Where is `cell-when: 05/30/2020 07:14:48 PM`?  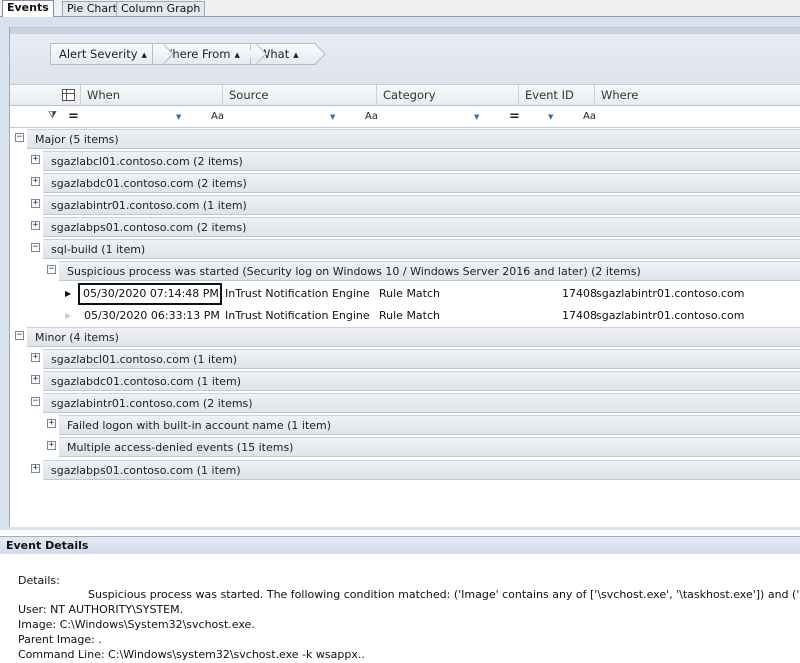 cell-when: 05/30/2020 07:14:48 PM is located at coordinates (150, 294).